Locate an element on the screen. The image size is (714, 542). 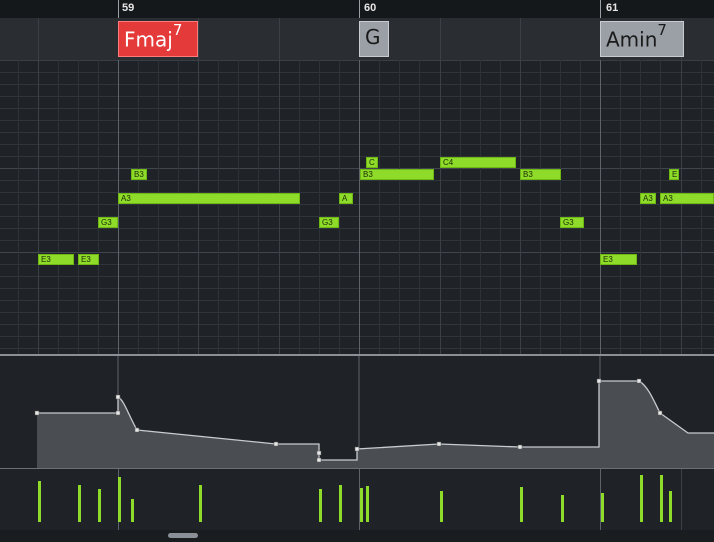
midi-note: A is located at coordinates (346, 198).